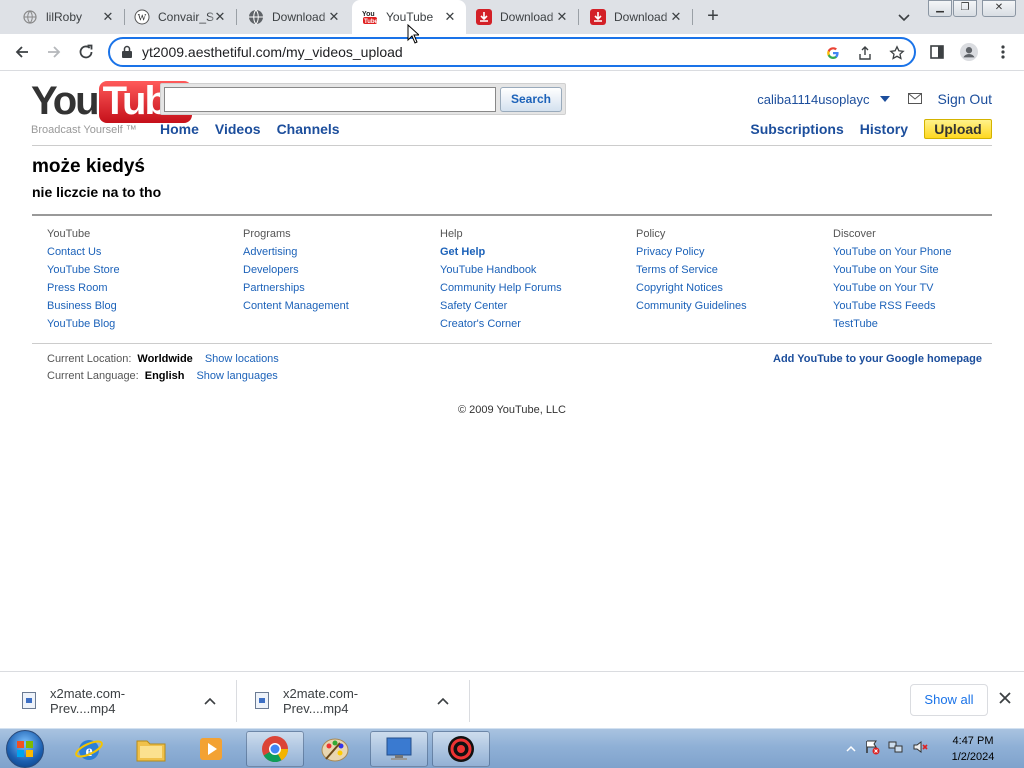  Describe the element at coordinates (865, 53) in the screenshot. I see `share-icon` at that location.